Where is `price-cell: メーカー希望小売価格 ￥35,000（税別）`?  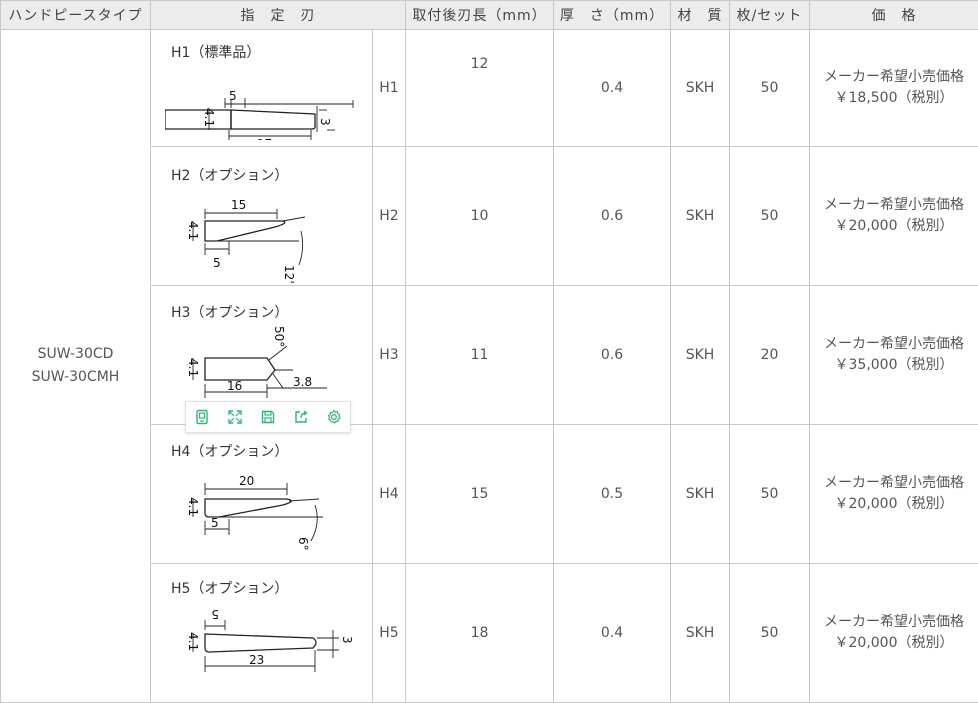
price-cell: メーカー希望小売価格 ￥35,000（税別） is located at coordinates (894, 355).